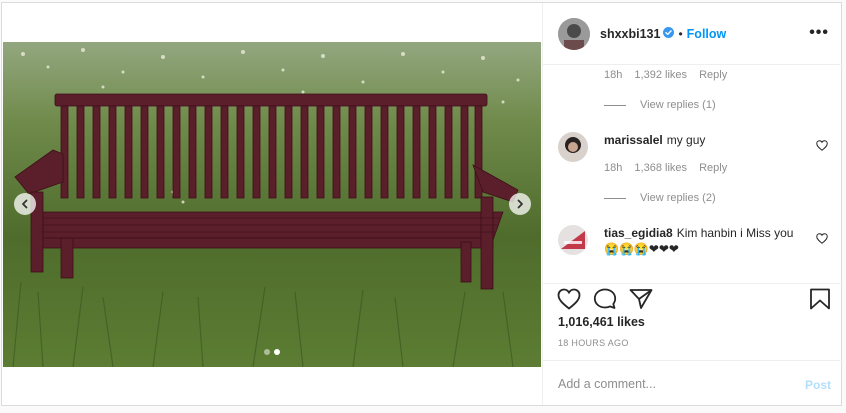 This screenshot has height=413, width=846. I want to click on action-bar, so click(693, 298).